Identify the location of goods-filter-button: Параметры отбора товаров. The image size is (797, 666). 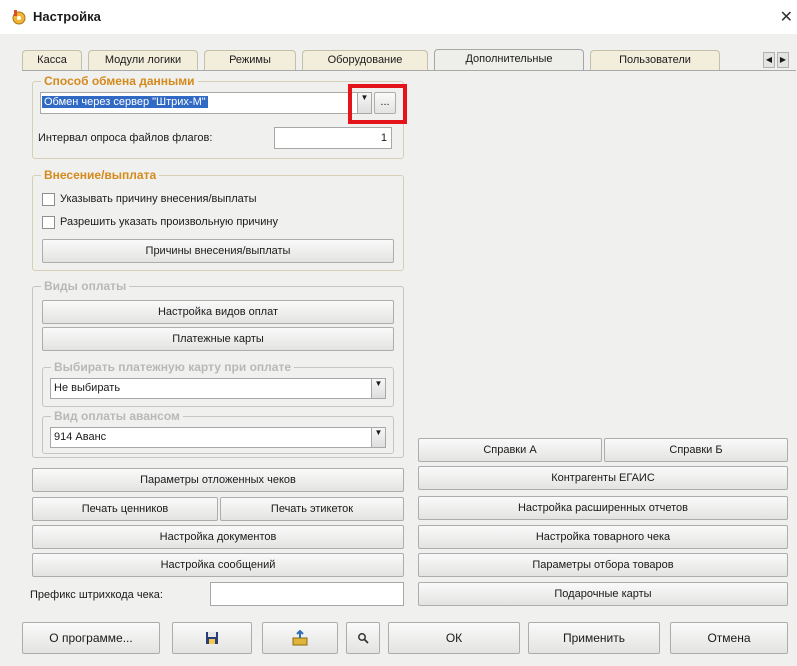
(603, 565).